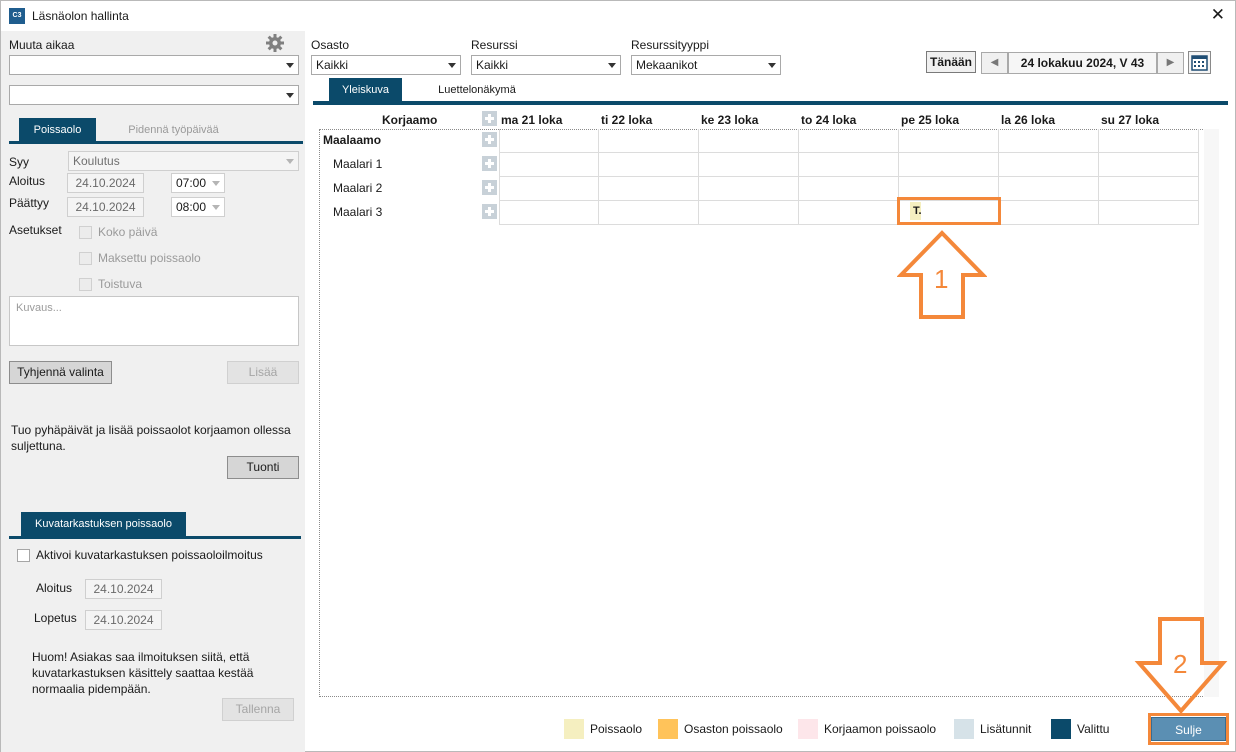  Describe the element at coordinates (29, 203) in the screenshot. I see `end-label: Päättyy` at that location.